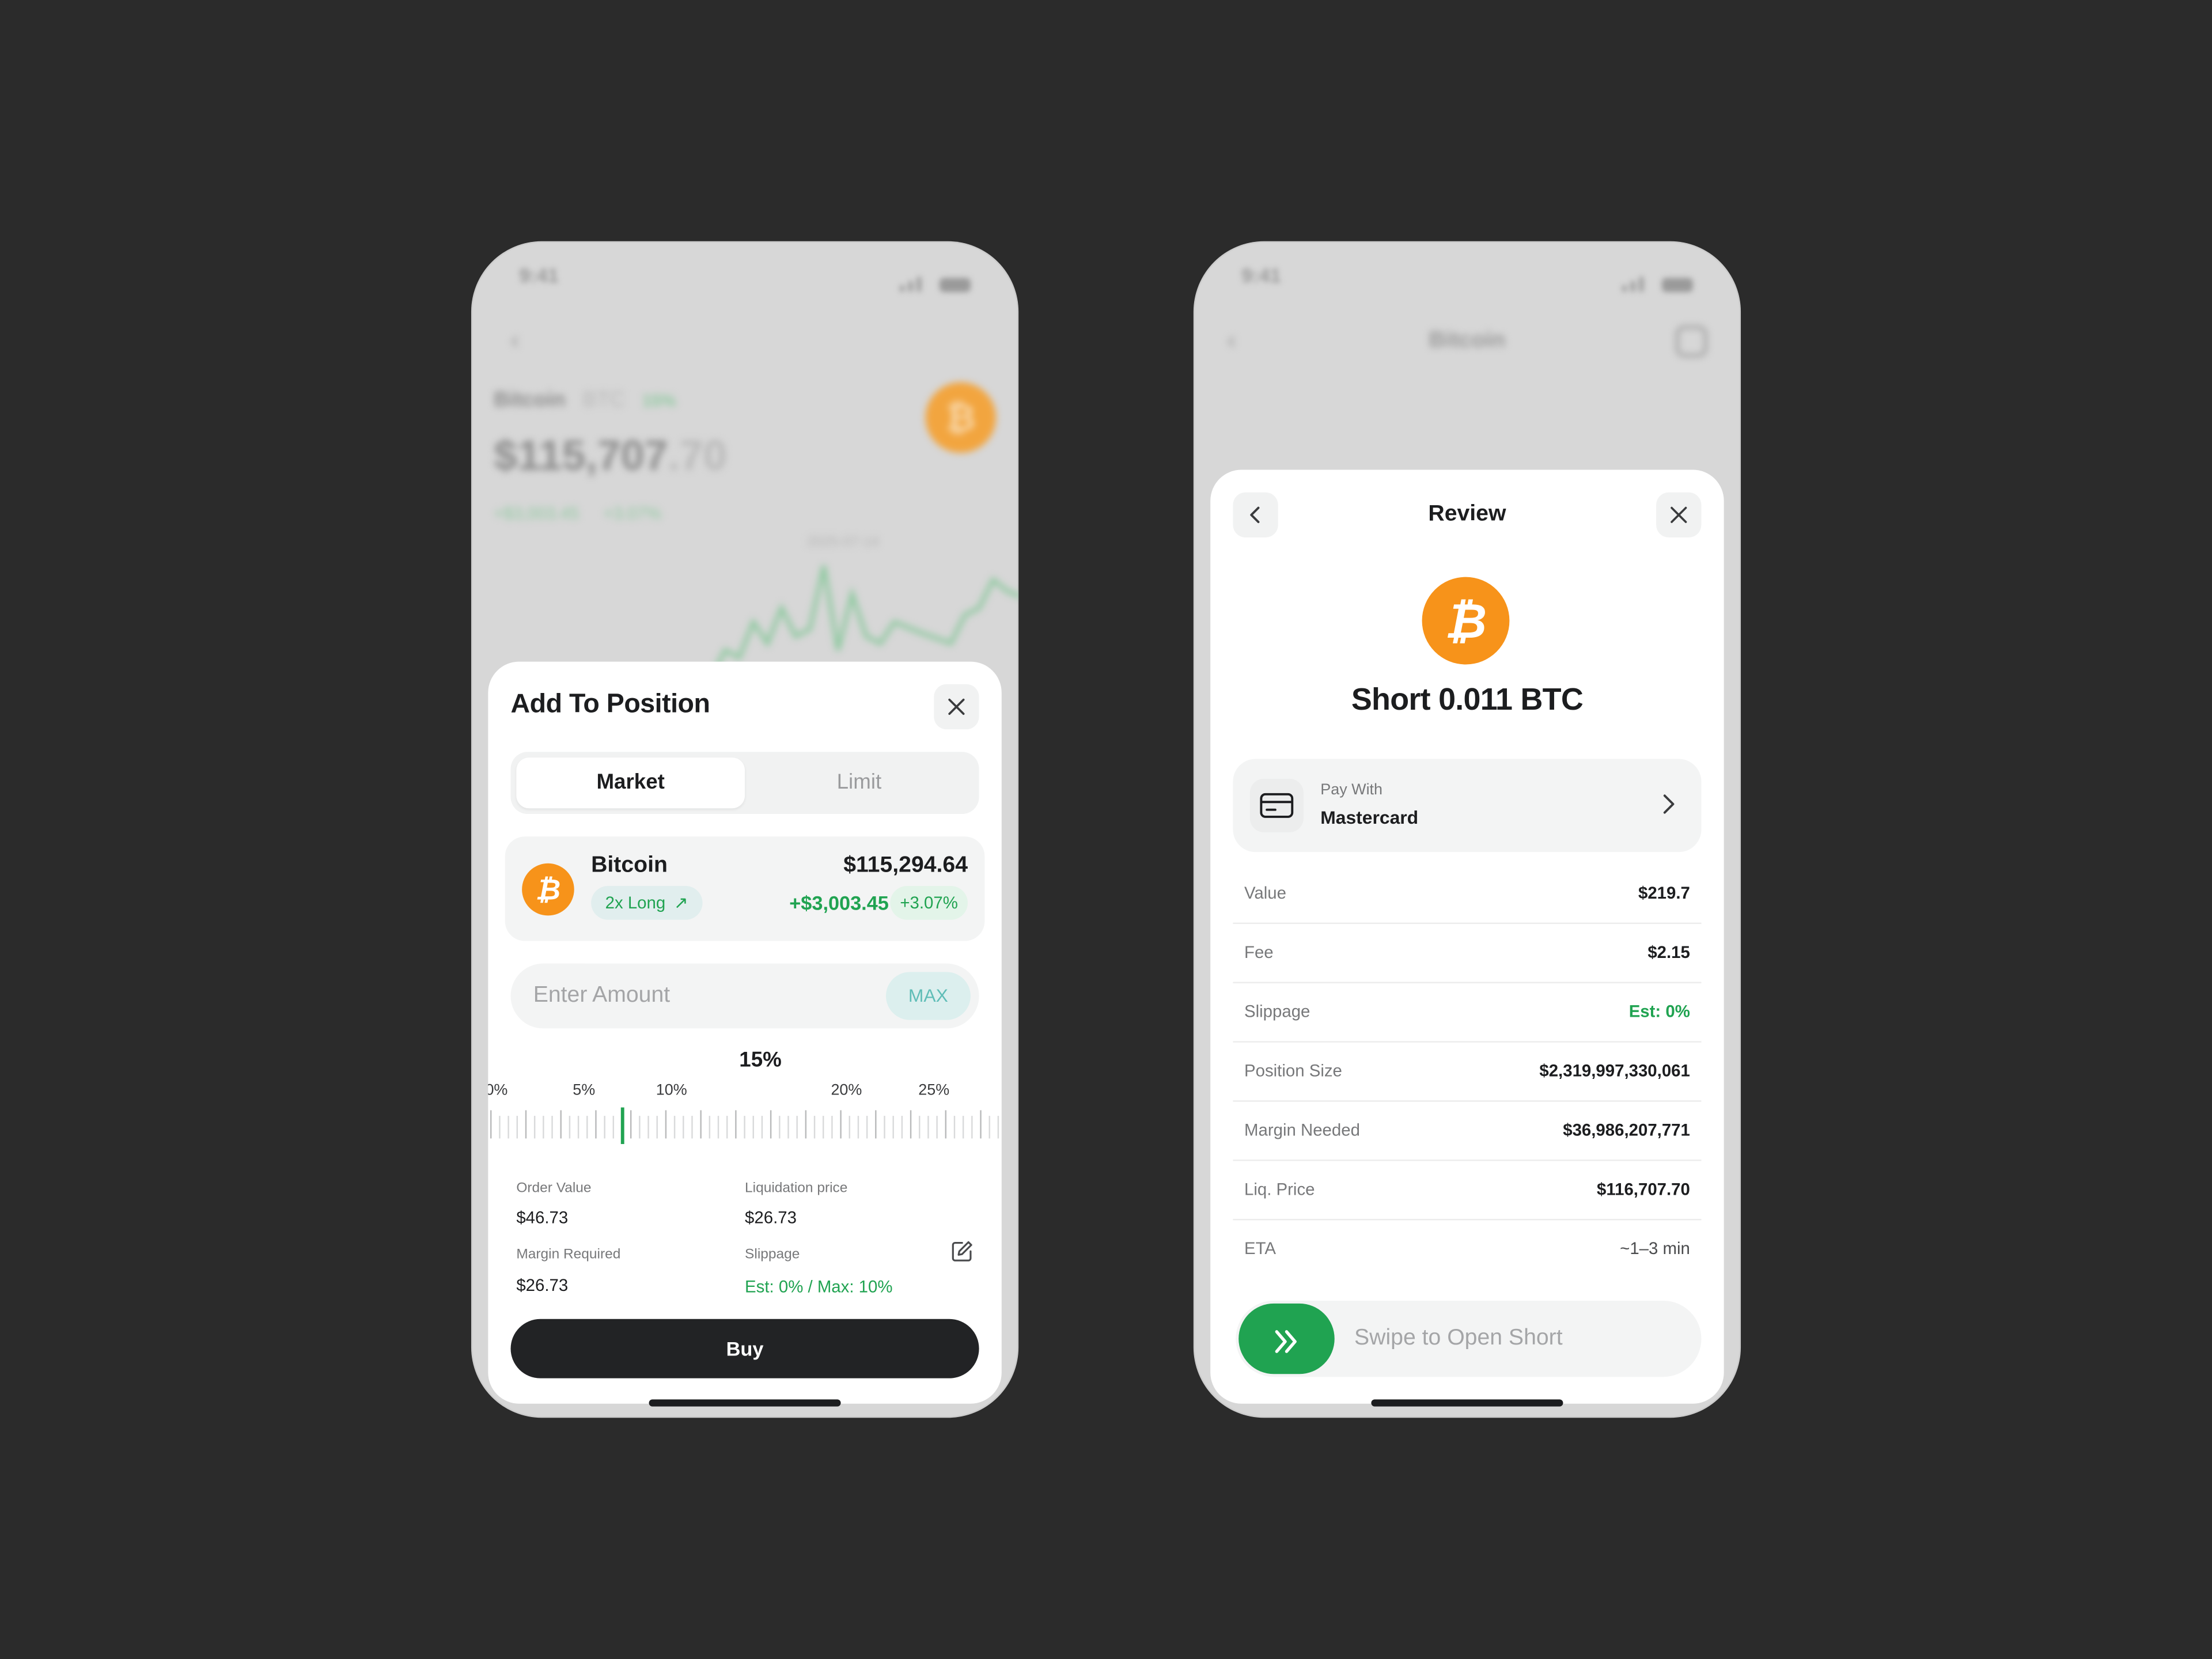 This screenshot has height=1659, width=2212. I want to click on slider-tick-label: 25%, so click(934, 1090).